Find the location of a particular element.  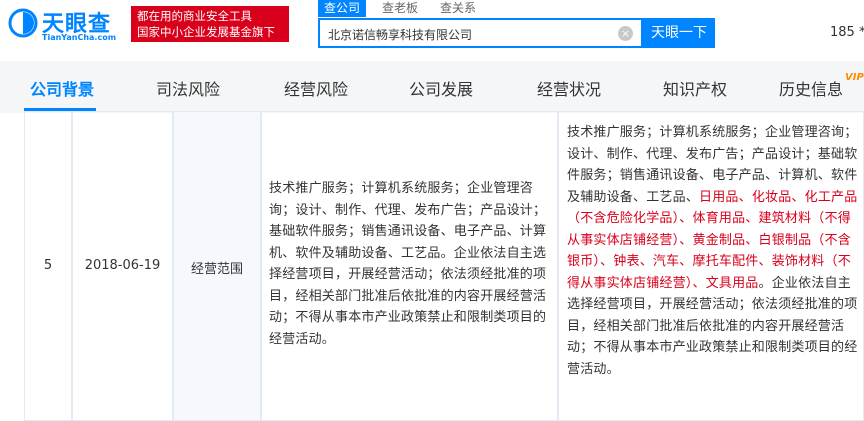

nav-judicial-risk: 司法风险 is located at coordinates (188, 88).